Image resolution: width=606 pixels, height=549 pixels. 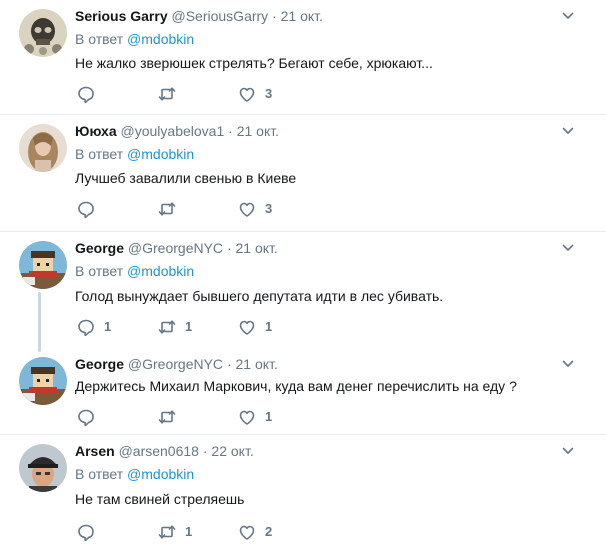 I want to click on tweet-header: Ююха @youlyabelova1 · 21 окт., so click(x=177, y=131).